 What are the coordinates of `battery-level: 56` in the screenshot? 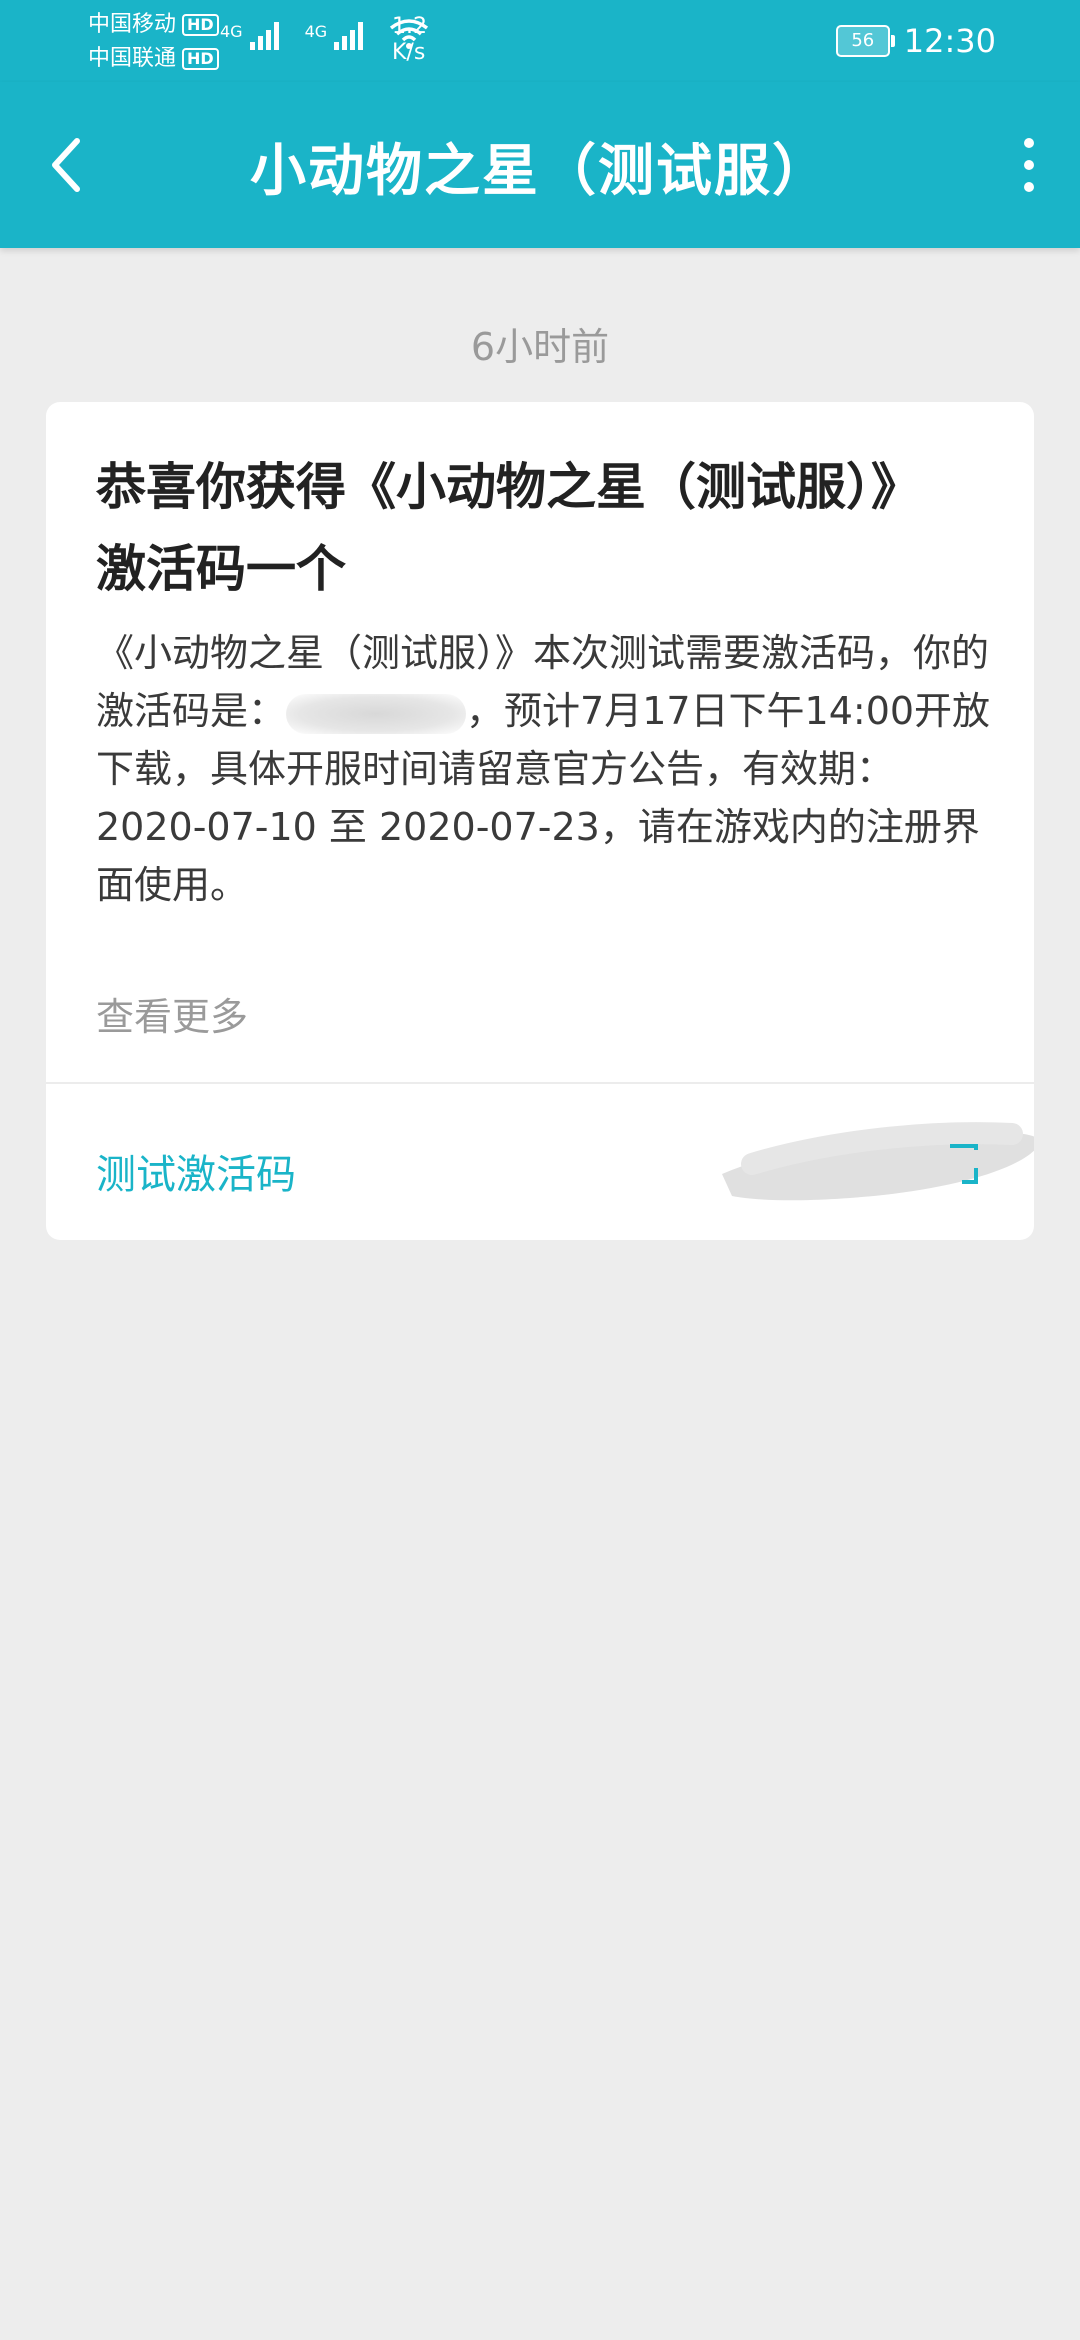 It's located at (863, 40).